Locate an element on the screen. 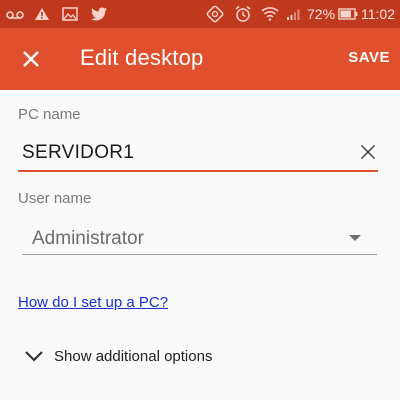  pc-name-label: PC name is located at coordinates (49, 114).